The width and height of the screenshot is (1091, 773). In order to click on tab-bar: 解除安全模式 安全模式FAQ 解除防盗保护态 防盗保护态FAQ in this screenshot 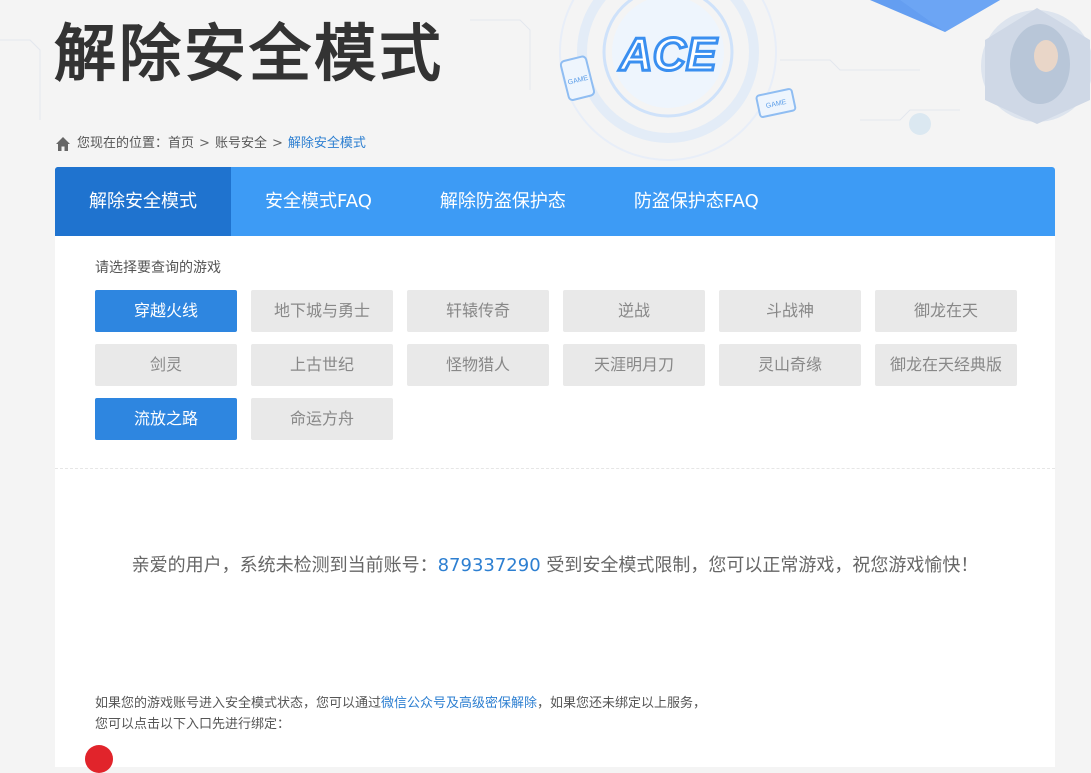, I will do `click(555, 201)`.